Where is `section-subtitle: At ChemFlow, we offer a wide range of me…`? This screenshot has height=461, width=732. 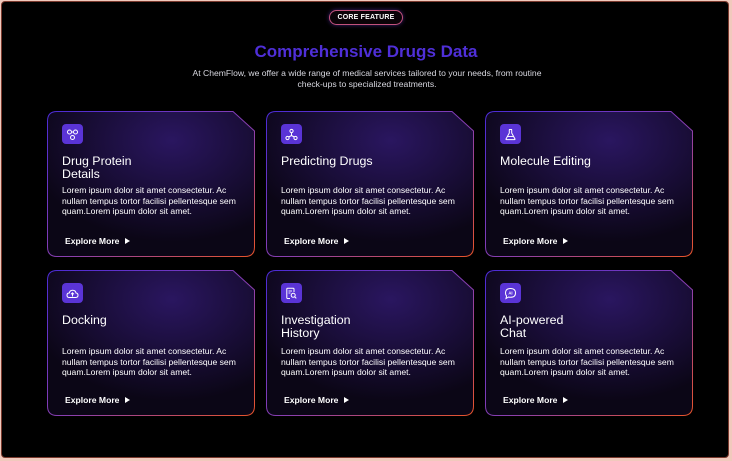
section-subtitle: At ChemFlow, we offer a wide range of me… is located at coordinates (367, 78).